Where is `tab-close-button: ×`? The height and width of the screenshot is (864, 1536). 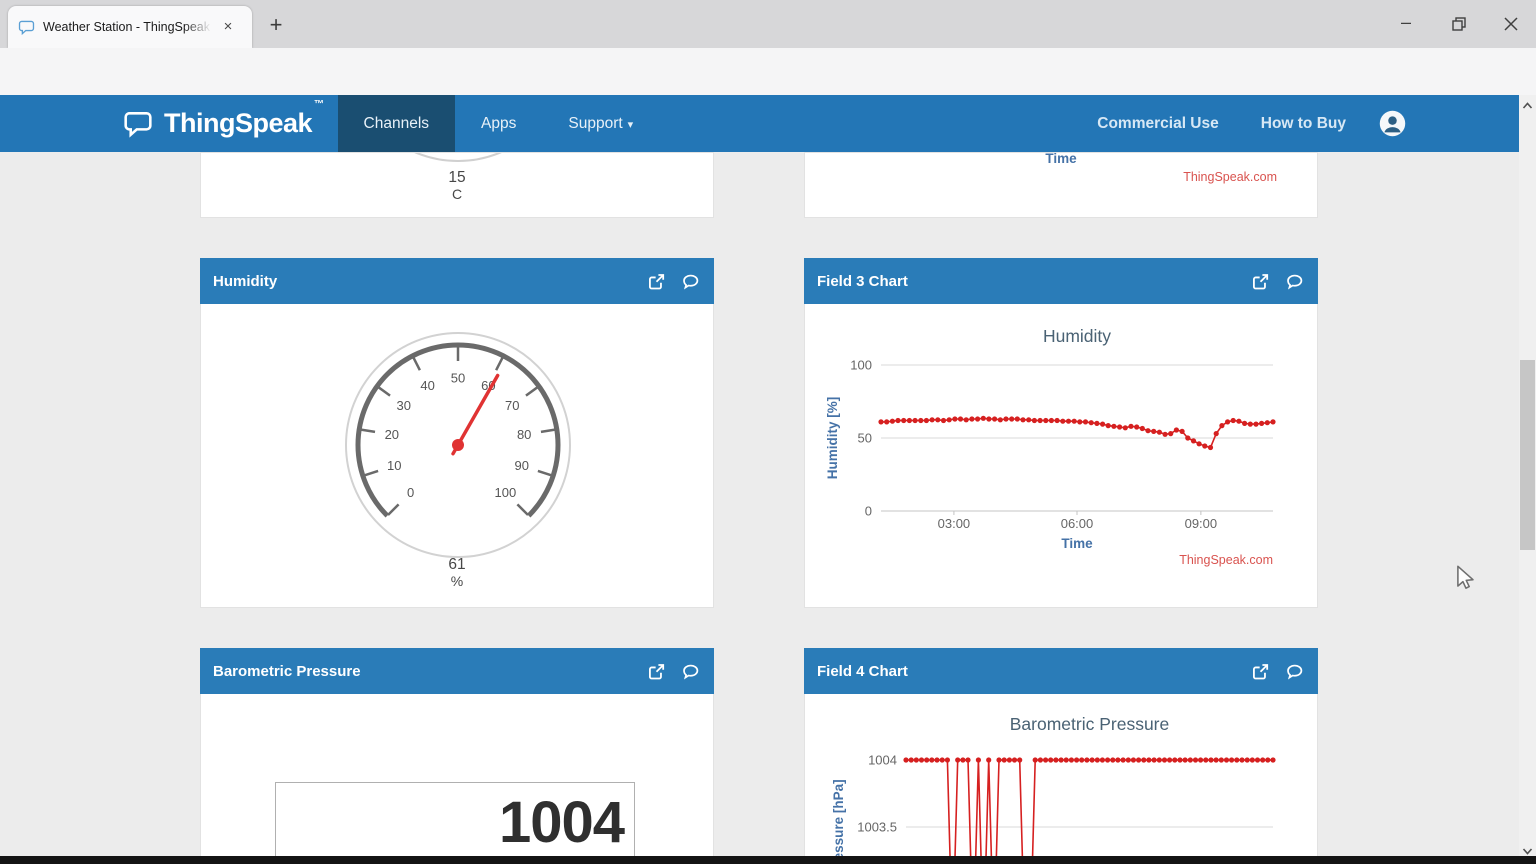 tab-close-button: × is located at coordinates (228, 27).